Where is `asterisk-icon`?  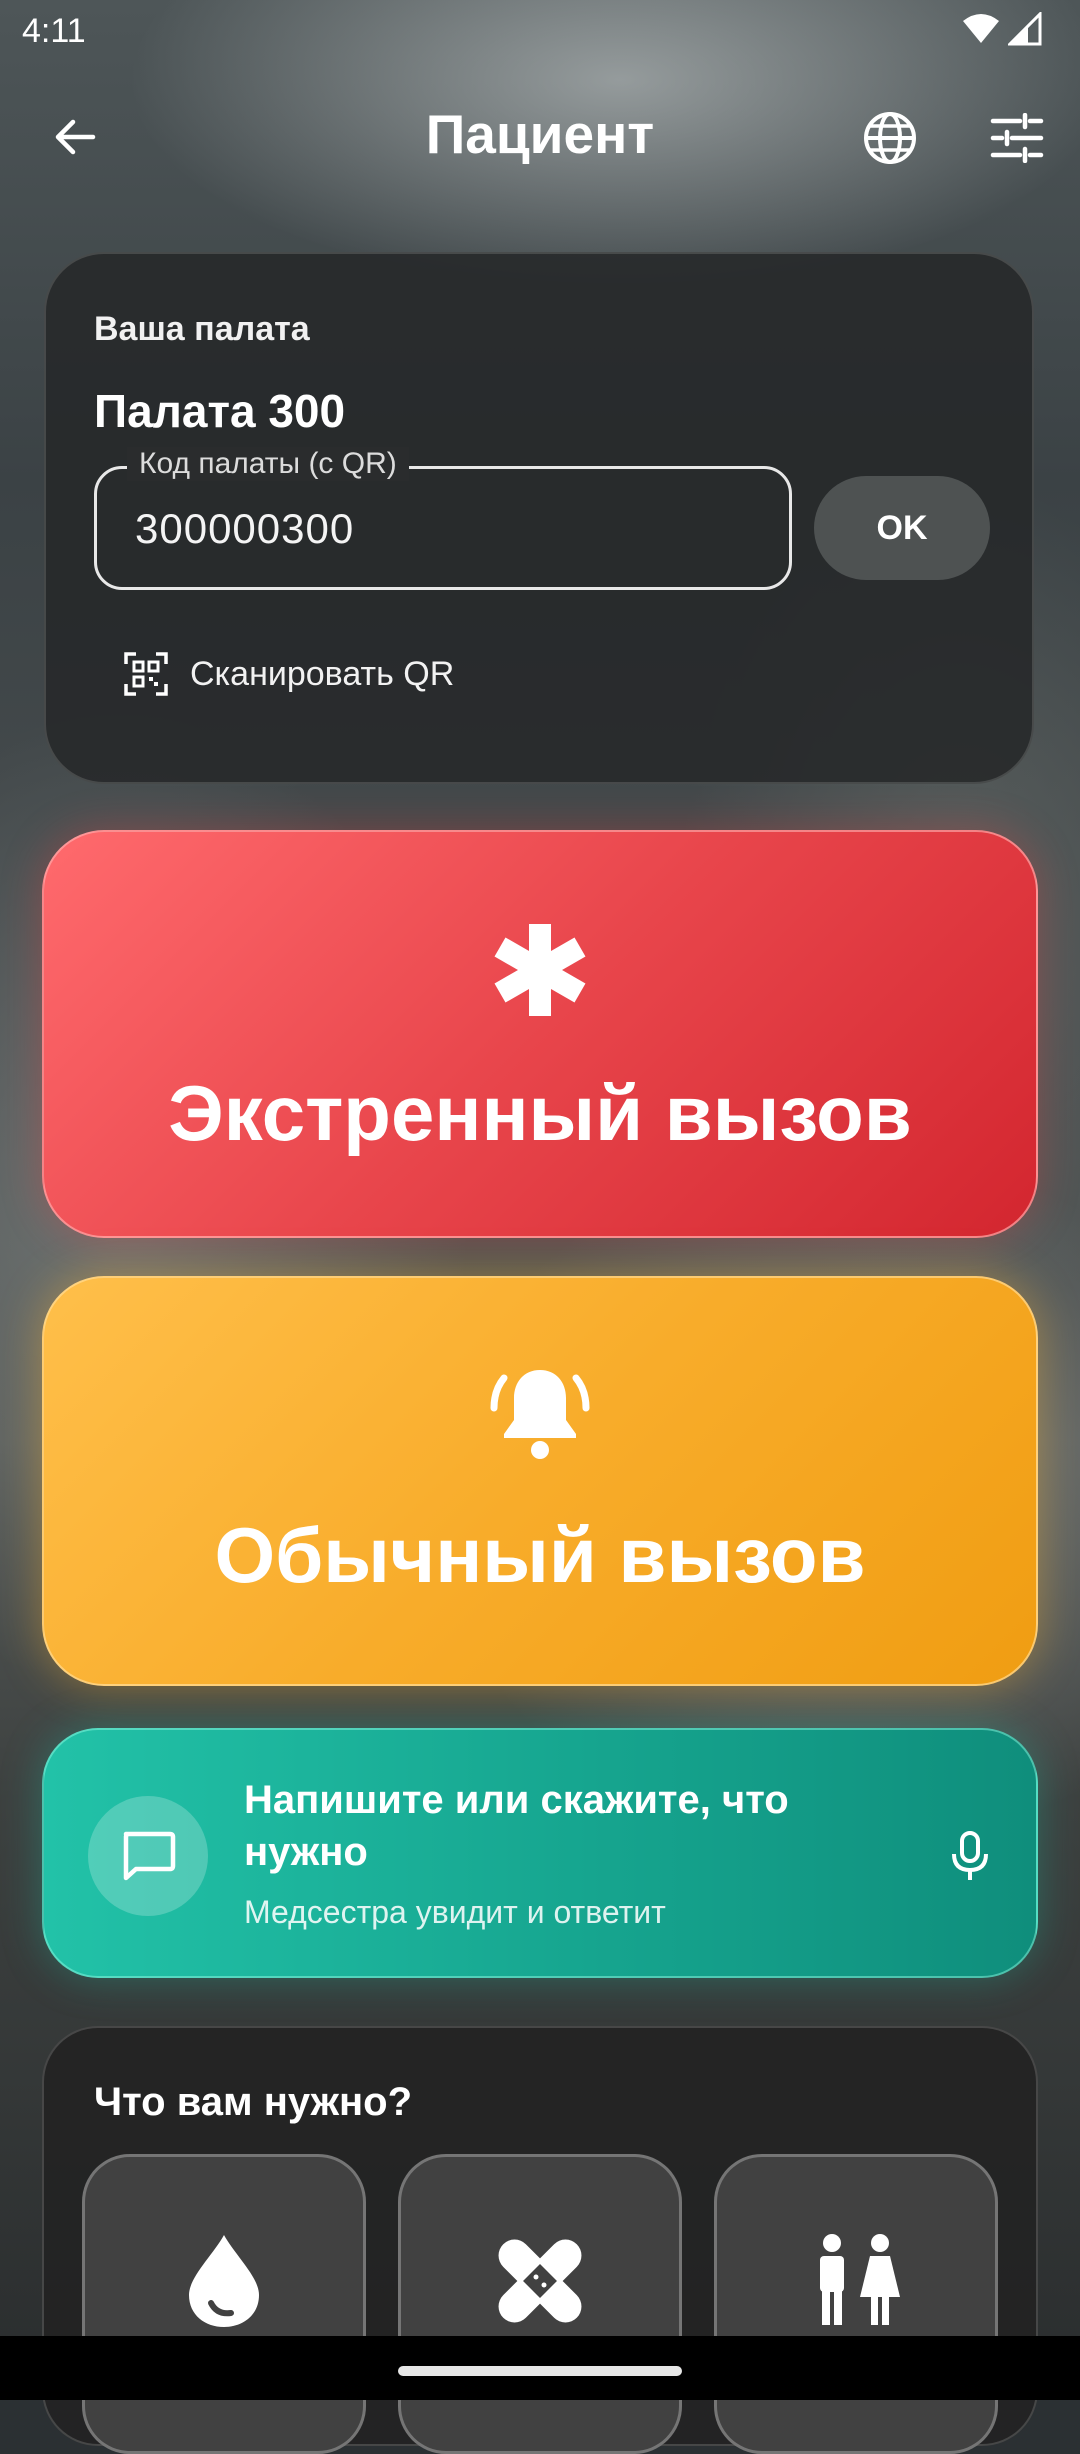 asterisk-icon is located at coordinates (540, 970).